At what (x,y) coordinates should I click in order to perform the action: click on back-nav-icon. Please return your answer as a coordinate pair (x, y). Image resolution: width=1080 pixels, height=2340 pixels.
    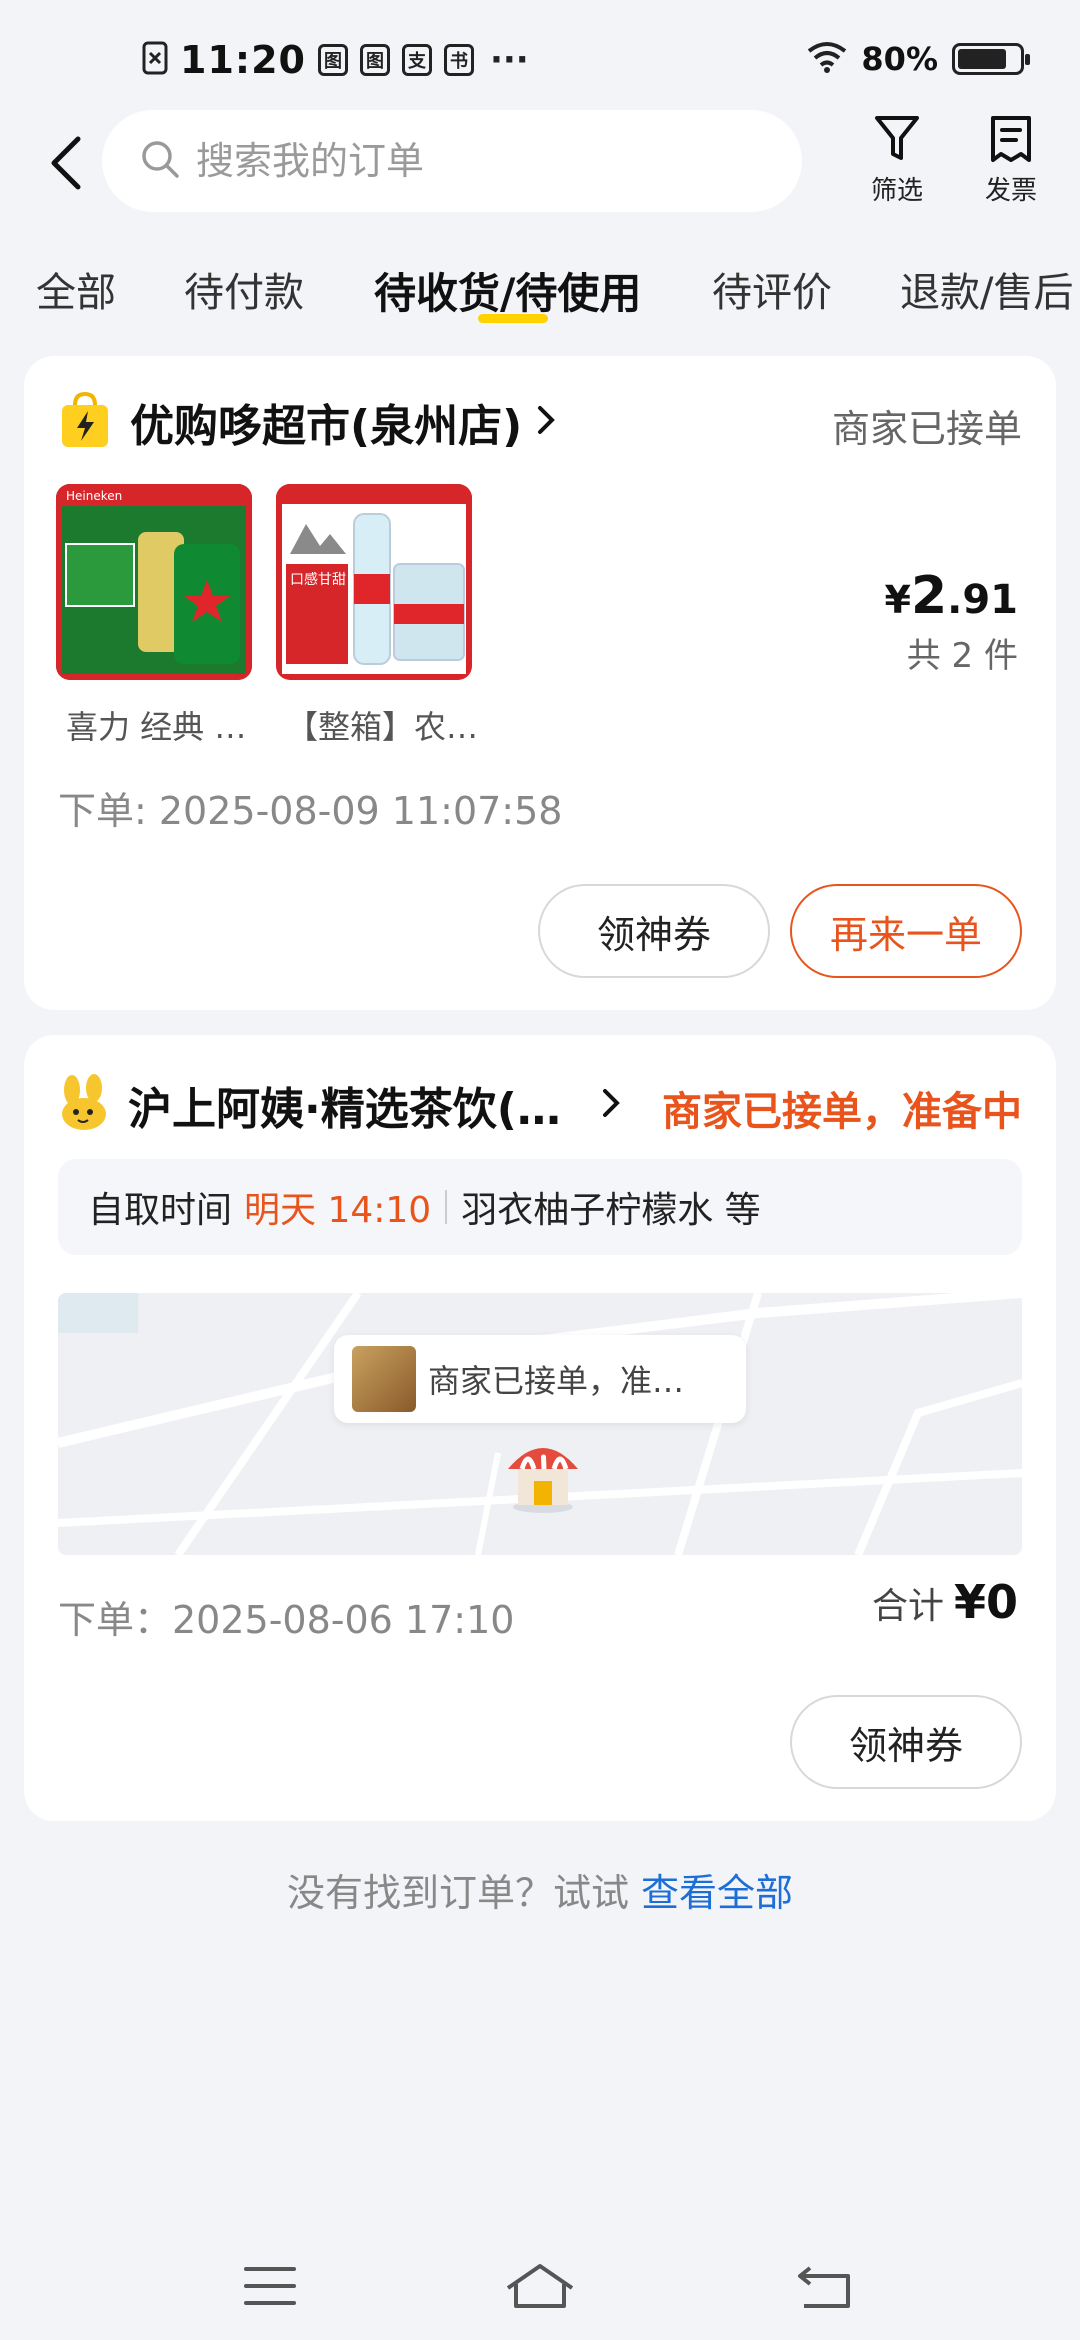
    Looking at the image, I should click on (824, 2287).